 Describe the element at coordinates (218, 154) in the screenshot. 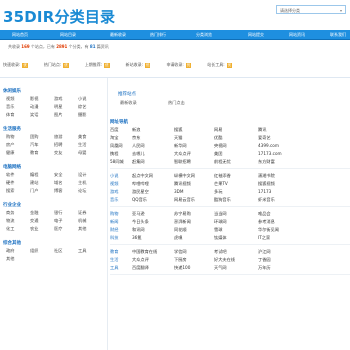

I see `site-link: 美团` at that location.